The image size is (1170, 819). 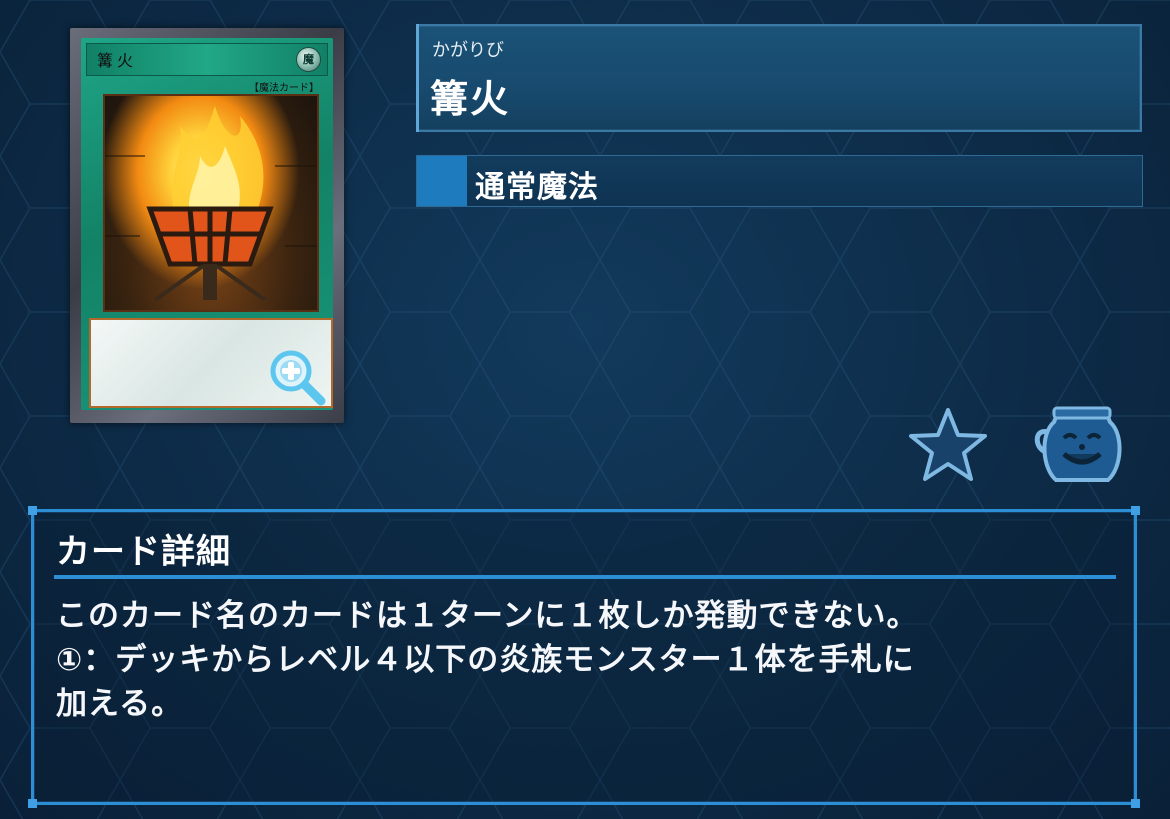 I want to click on pot-of-greed-icon, so click(x=1078, y=446).